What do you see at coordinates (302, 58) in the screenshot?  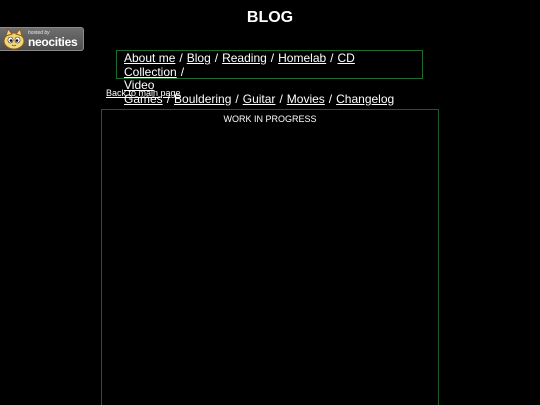 I see `nav-link-homelab: Homelab` at bounding box center [302, 58].